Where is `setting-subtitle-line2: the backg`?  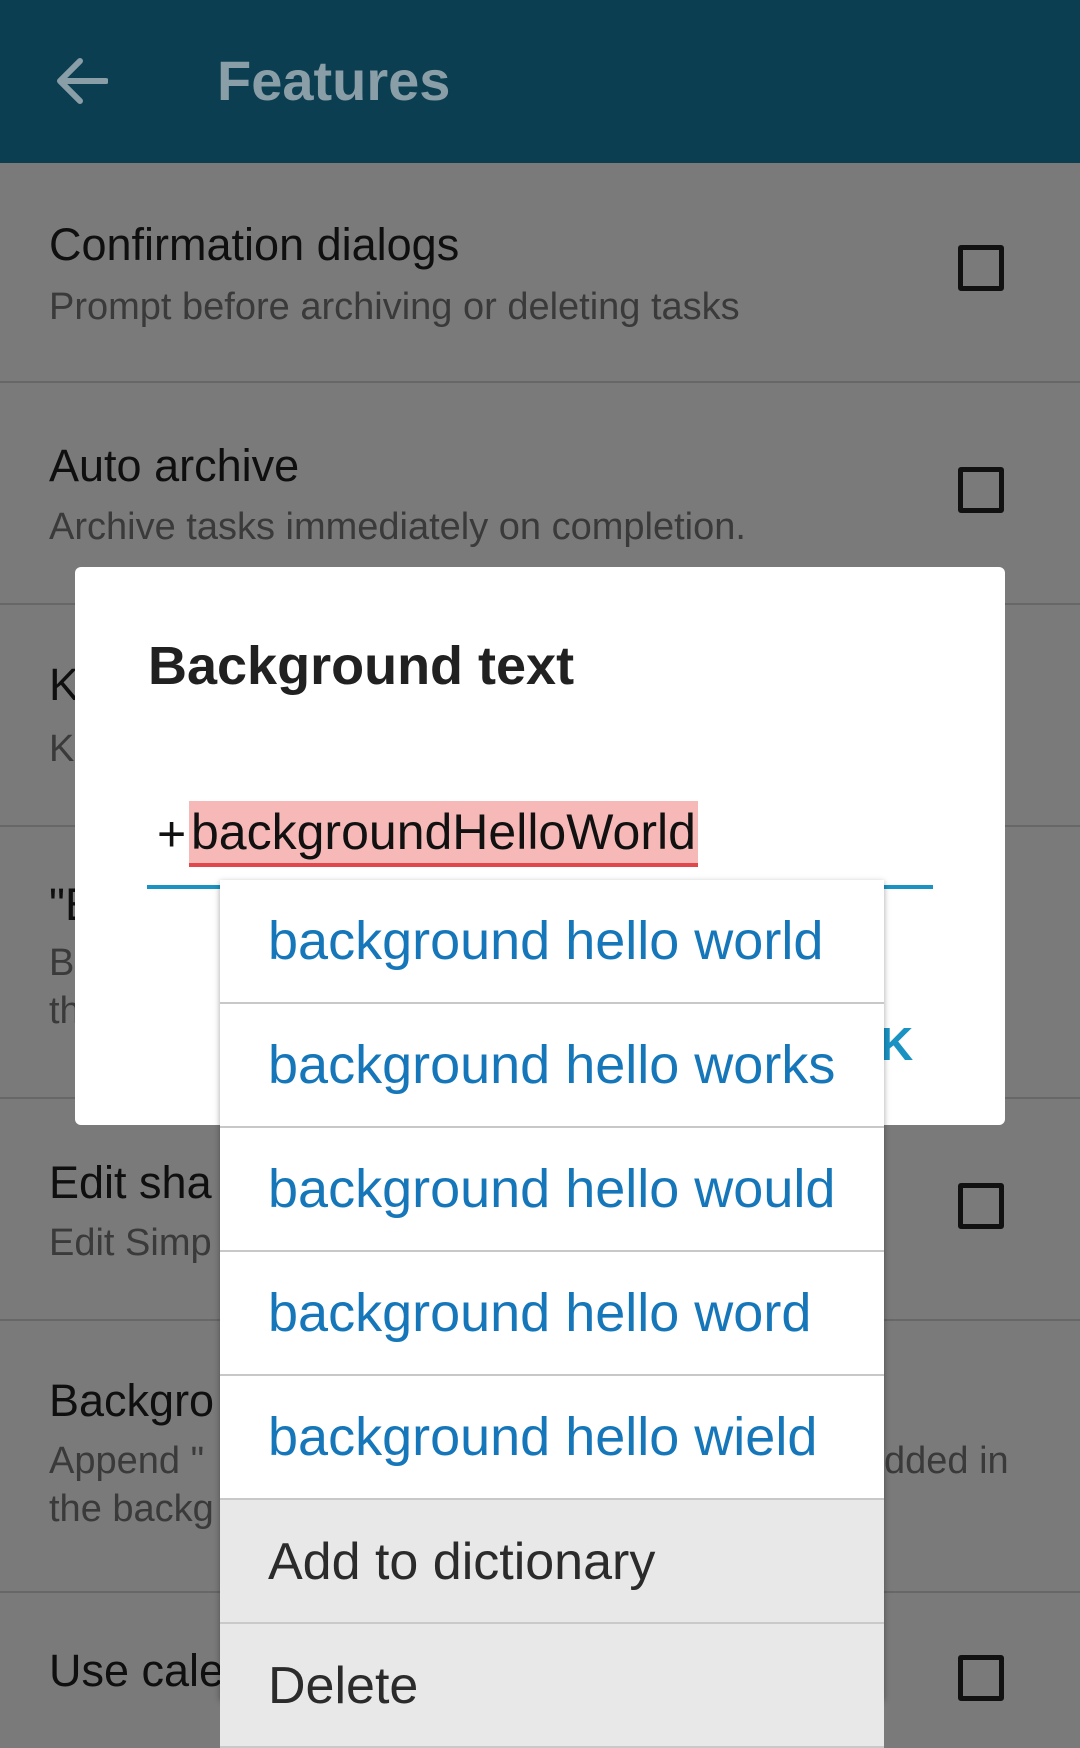 setting-subtitle-line2: the backg is located at coordinates (131, 1509).